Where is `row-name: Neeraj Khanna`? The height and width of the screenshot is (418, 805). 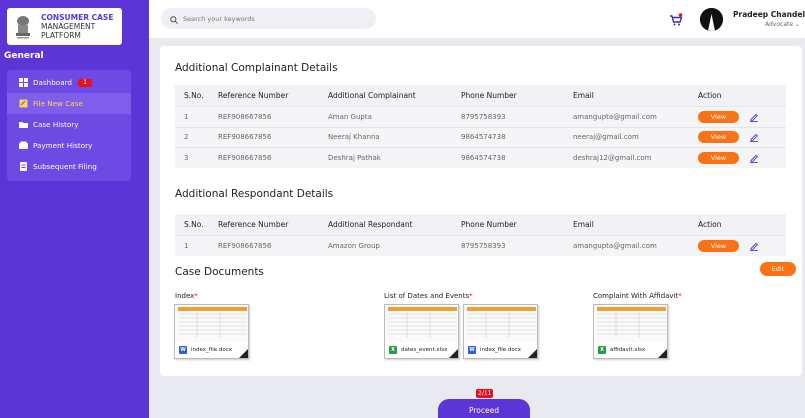 row-name: Neeraj Khanna is located at coordinates (354, 137).